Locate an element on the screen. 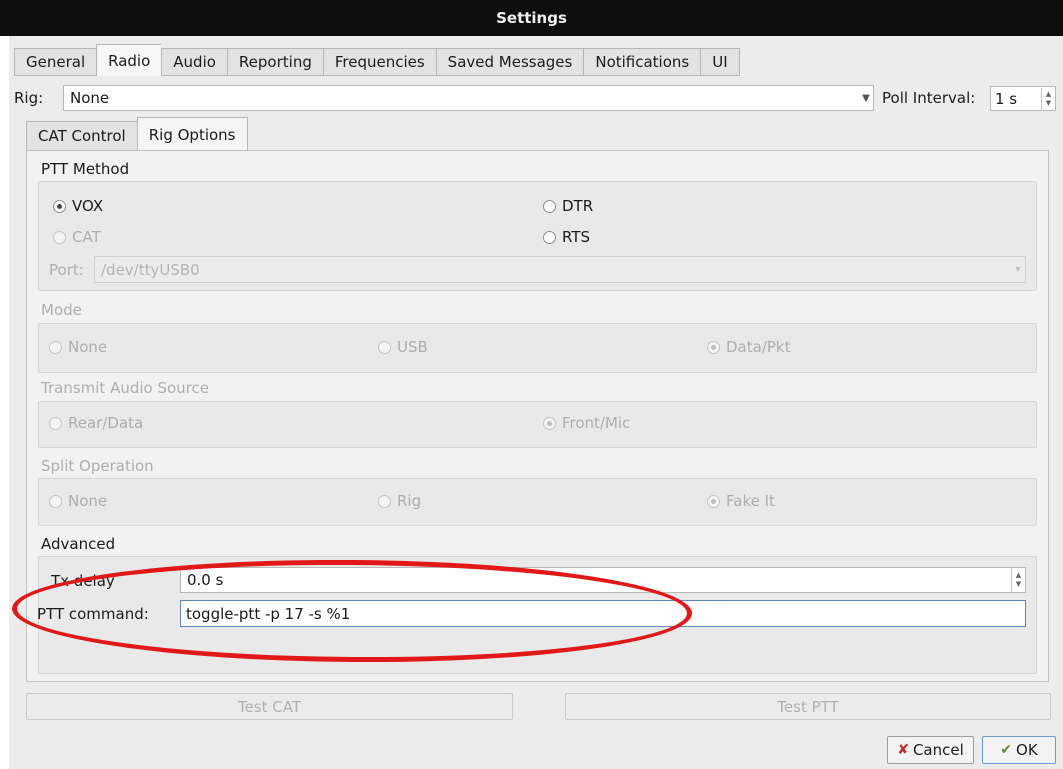 The width and height of the screenshot is (1063, 769). tab-general: General is located at coordinates (55, 62).